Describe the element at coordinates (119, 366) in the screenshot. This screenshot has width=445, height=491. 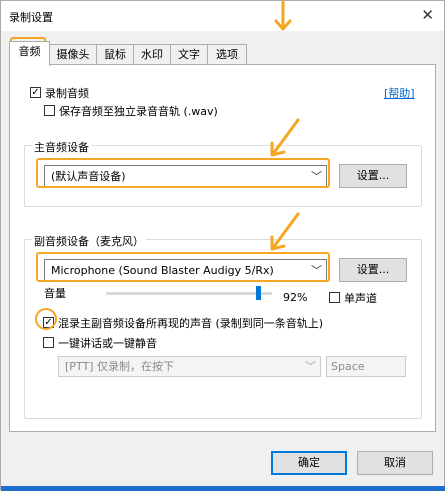
I see `push-to-talk-mode-value: [PTT] 仅录制，在按下` at that location.